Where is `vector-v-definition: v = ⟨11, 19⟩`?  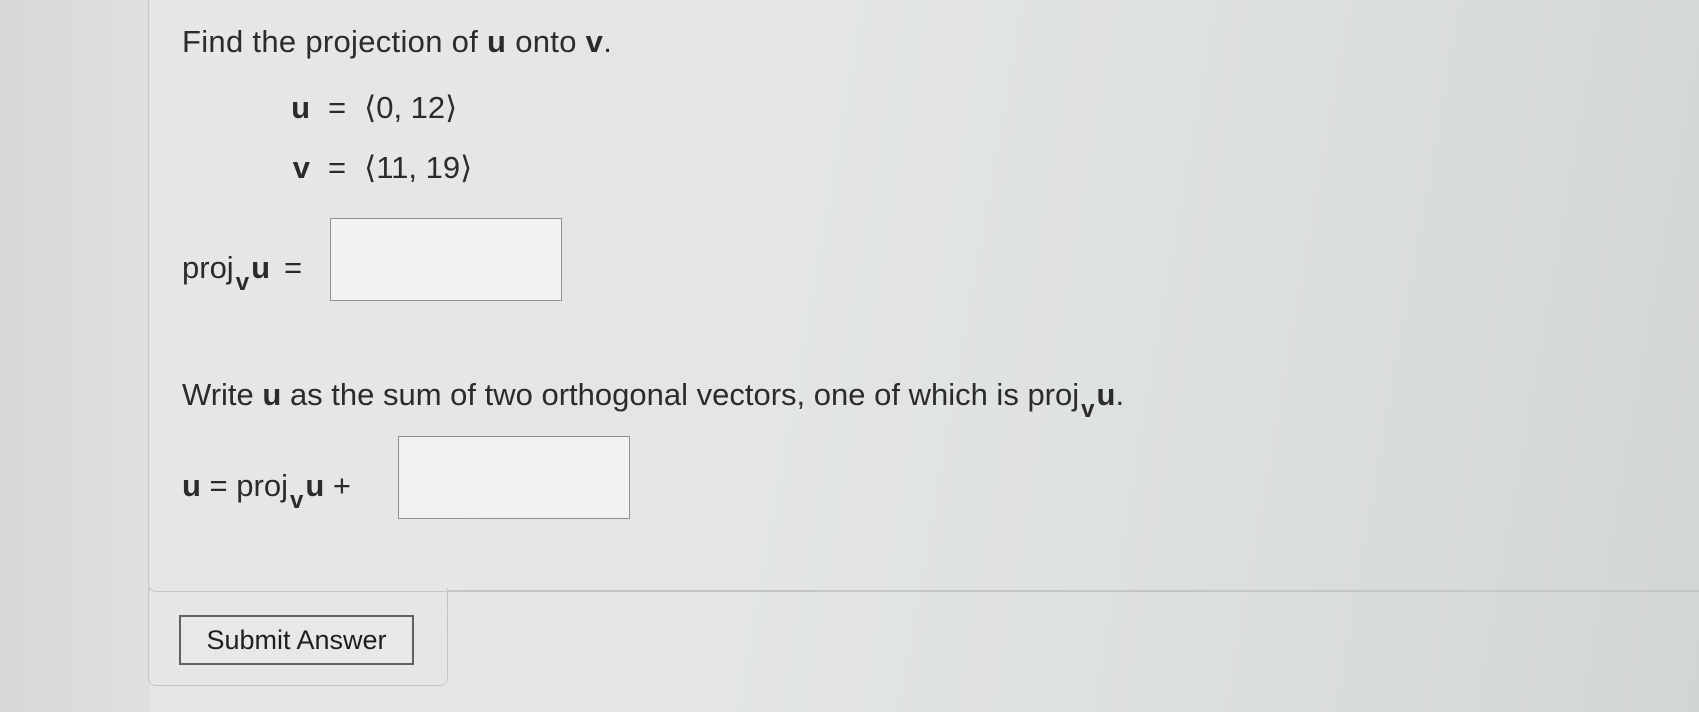 vector-v-definition: v = ⟨11, 19⟩ is located at coordinates (375, 168).